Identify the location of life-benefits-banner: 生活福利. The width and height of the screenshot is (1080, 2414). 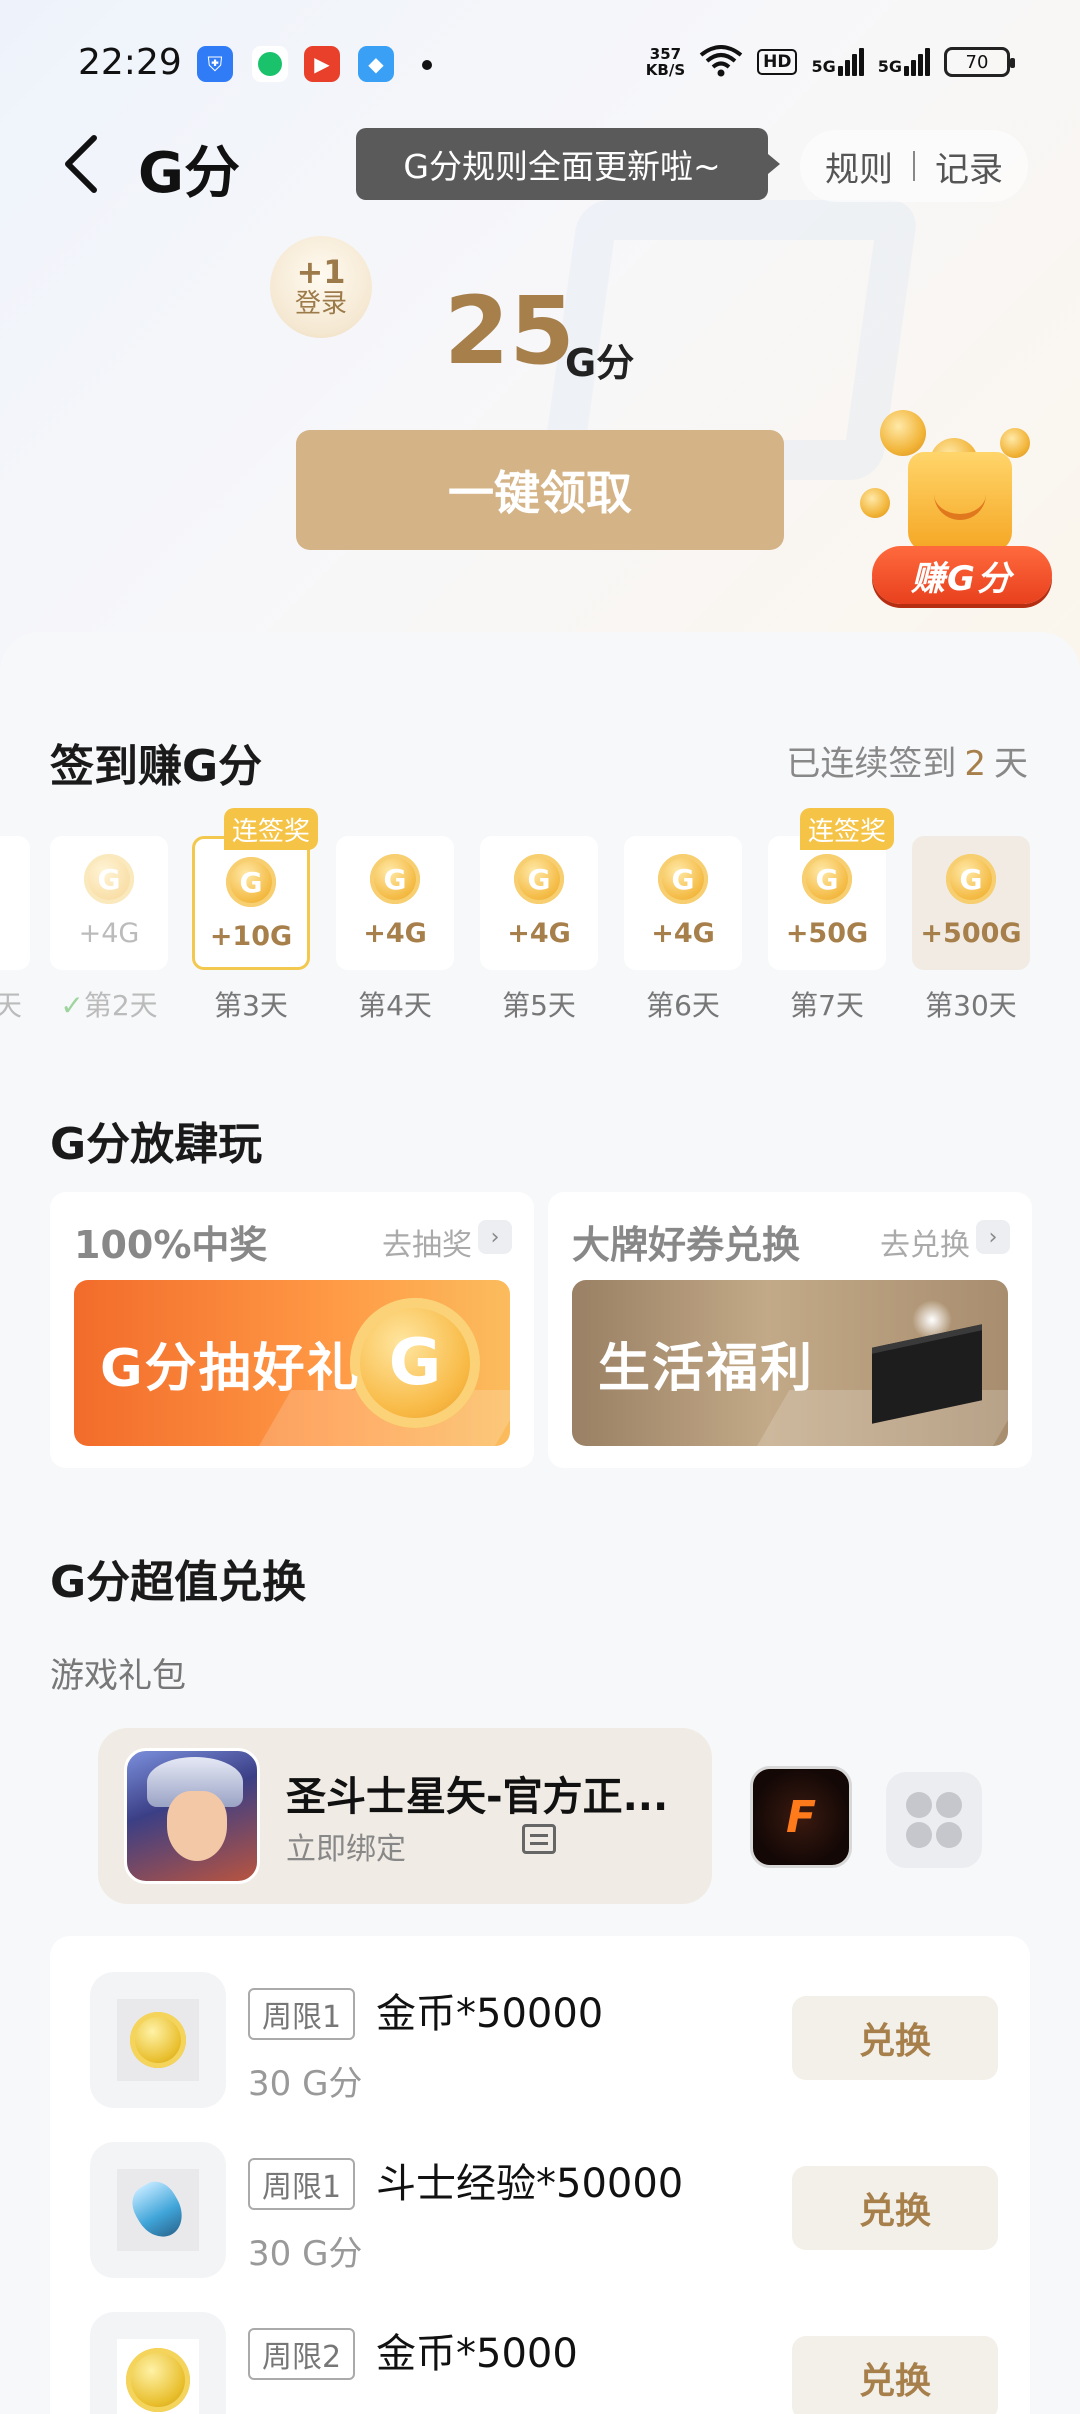
(790, 1363).